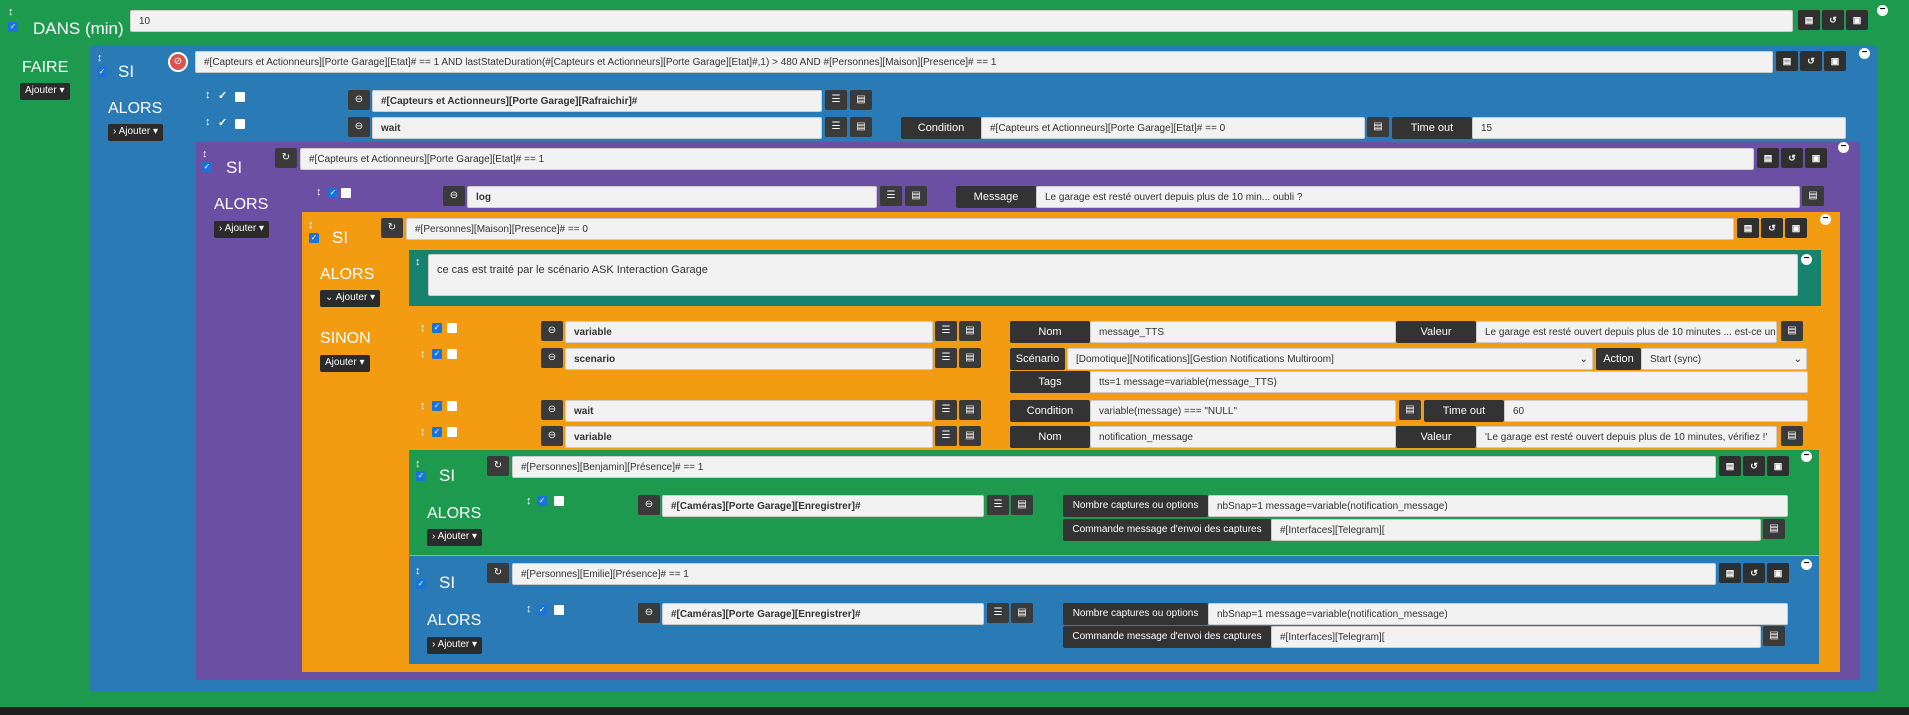 This screenshot has height=715, width=1909. I want to click on s1-nom-input: message_TTS, so click(1243, 332).